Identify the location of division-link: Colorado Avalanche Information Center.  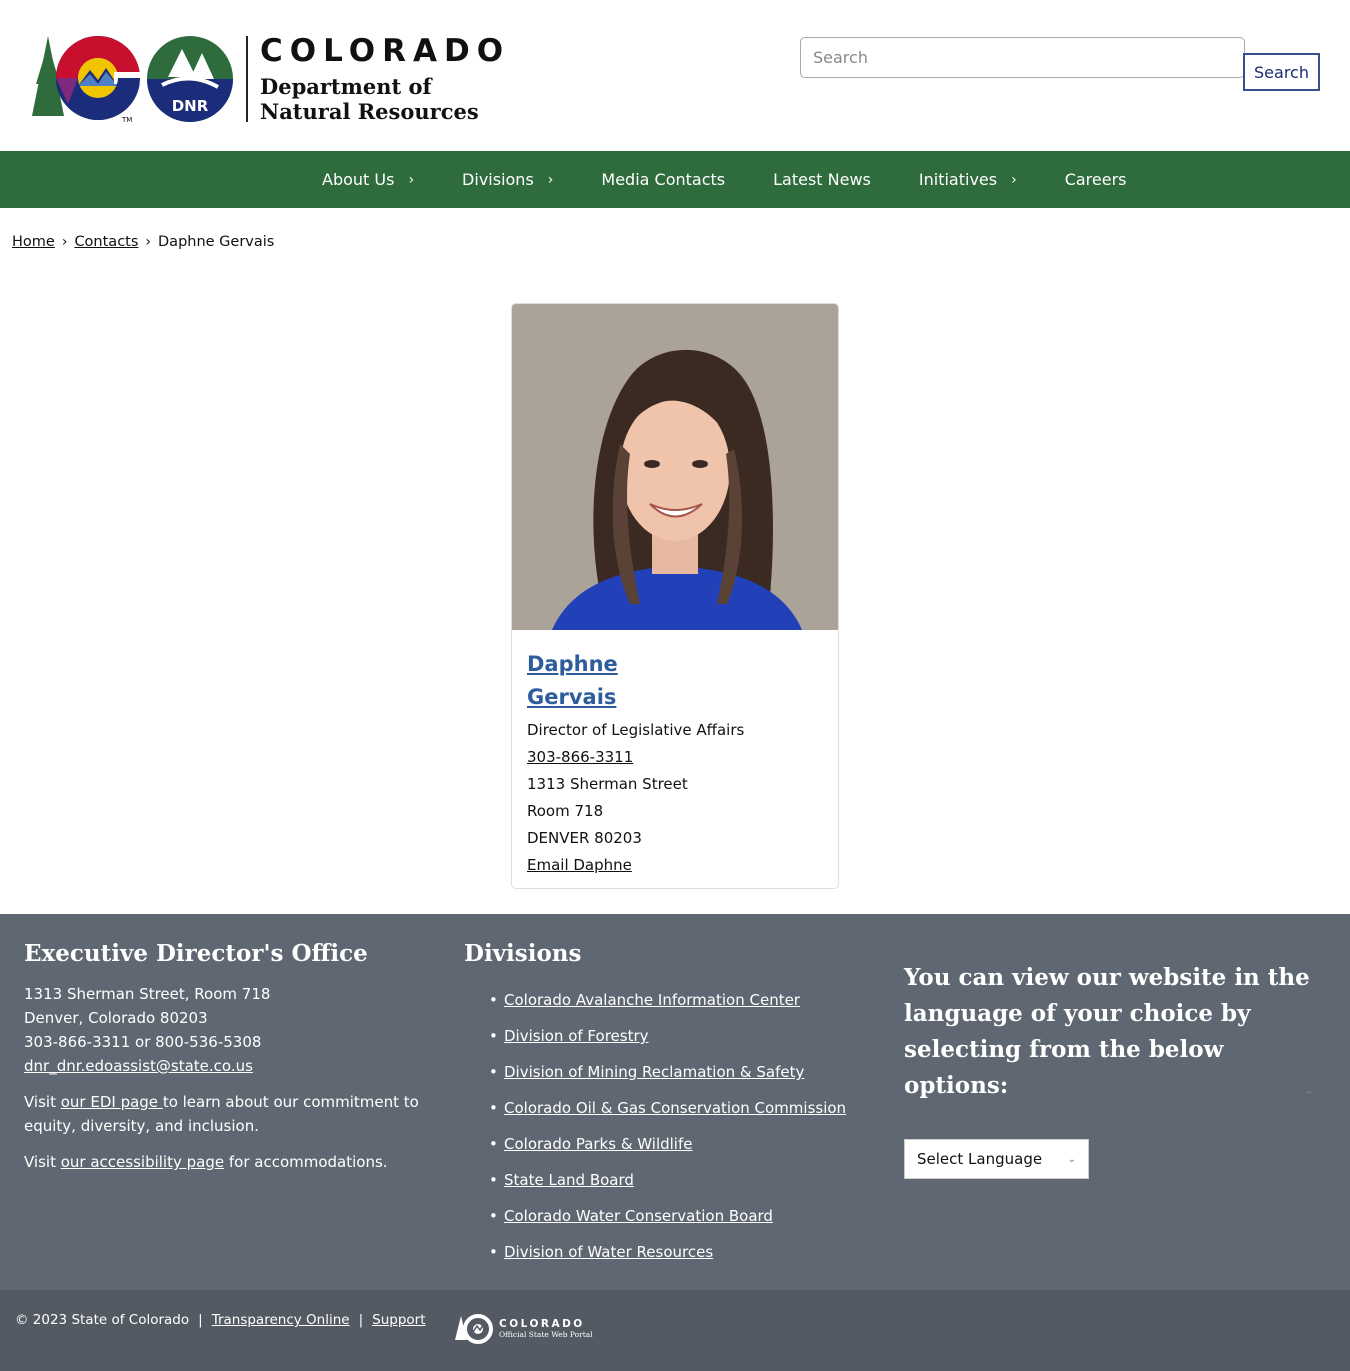
(652, 1000).